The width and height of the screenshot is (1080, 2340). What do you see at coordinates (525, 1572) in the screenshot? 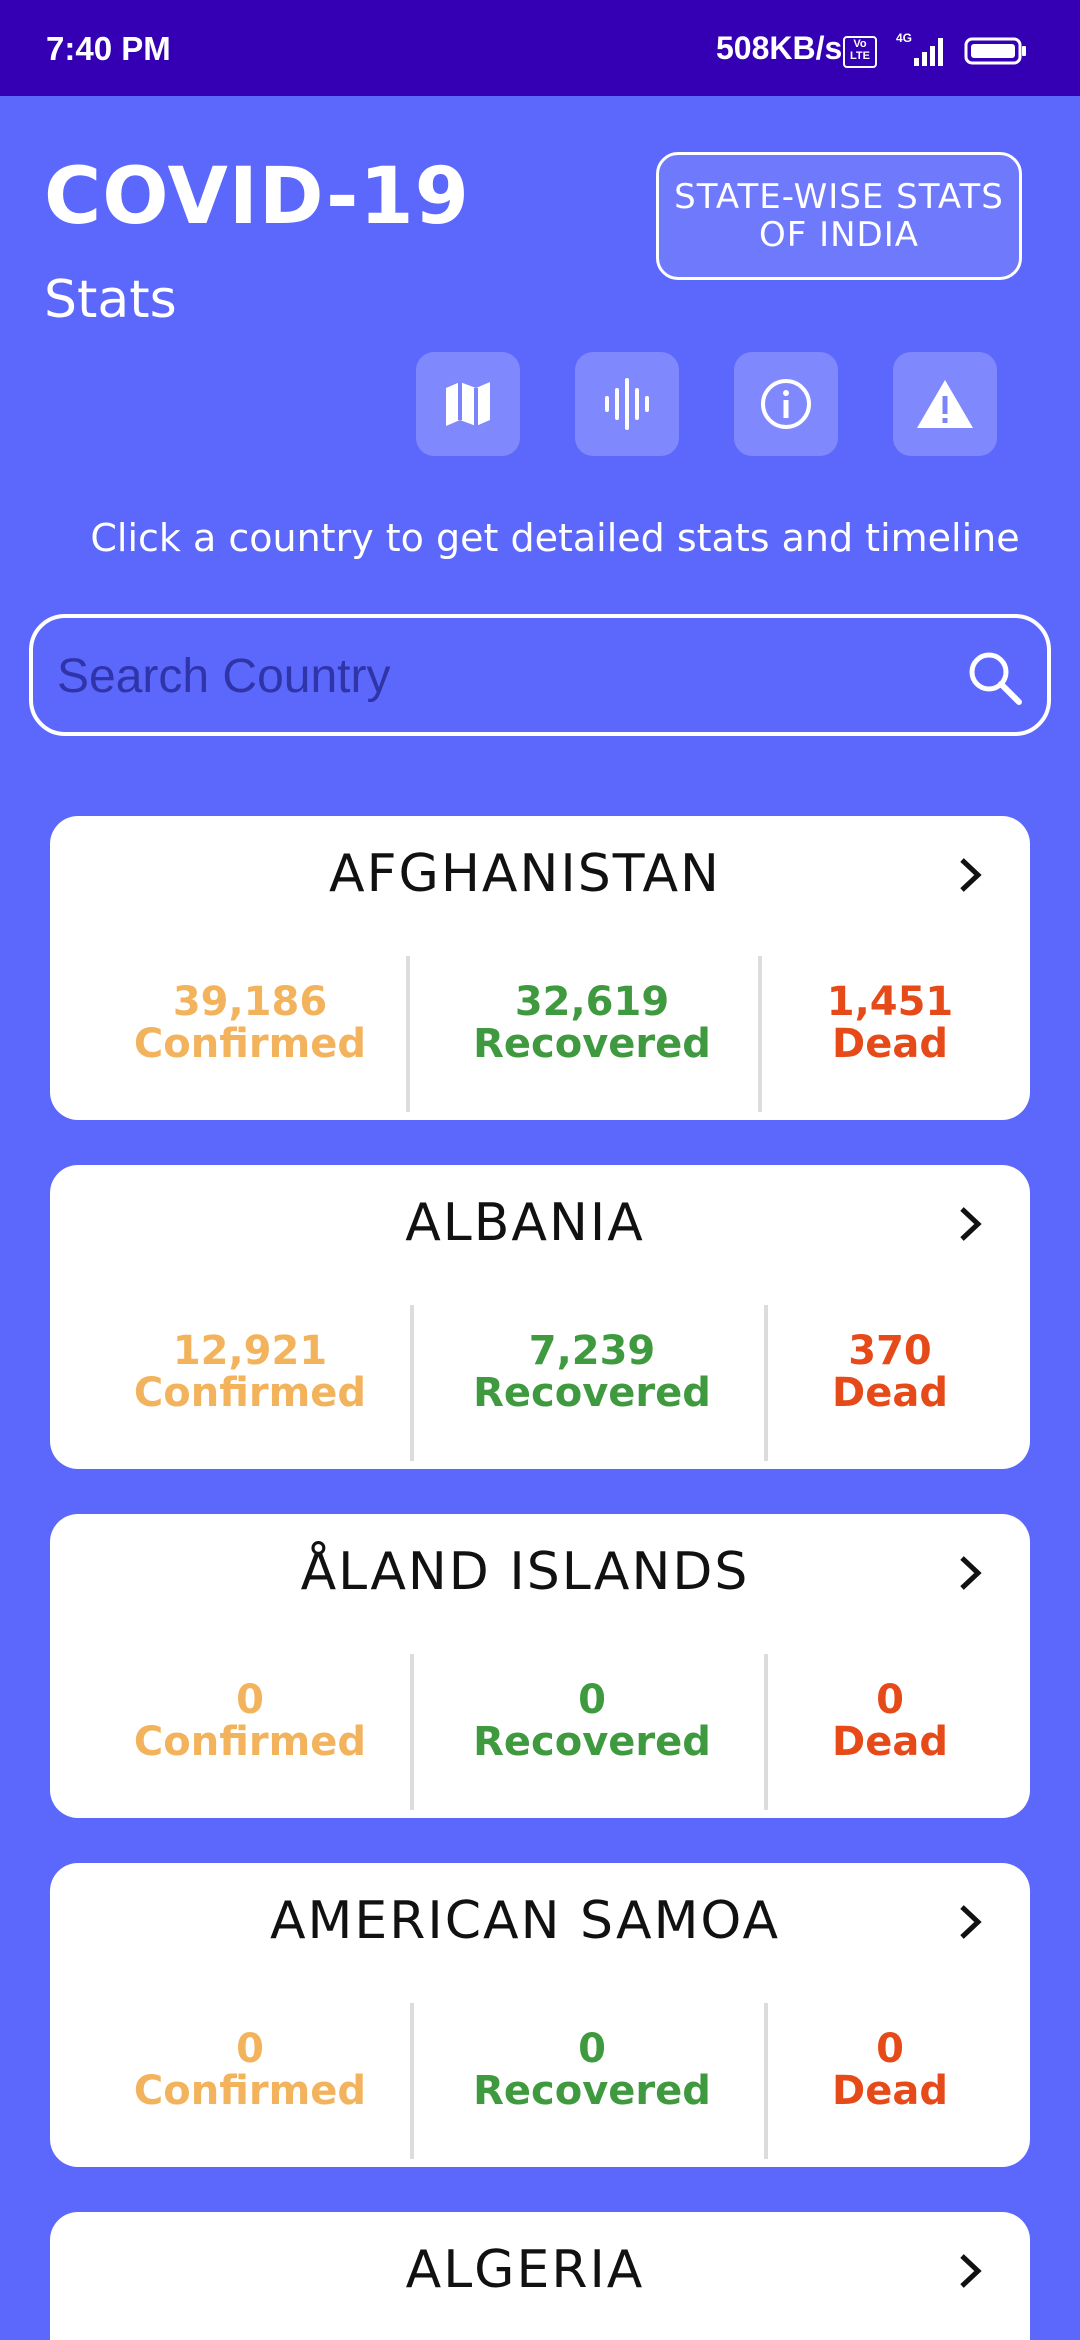
I see `country-name: ÅLAND ISLANDS` at bounding box center [525, 1572].